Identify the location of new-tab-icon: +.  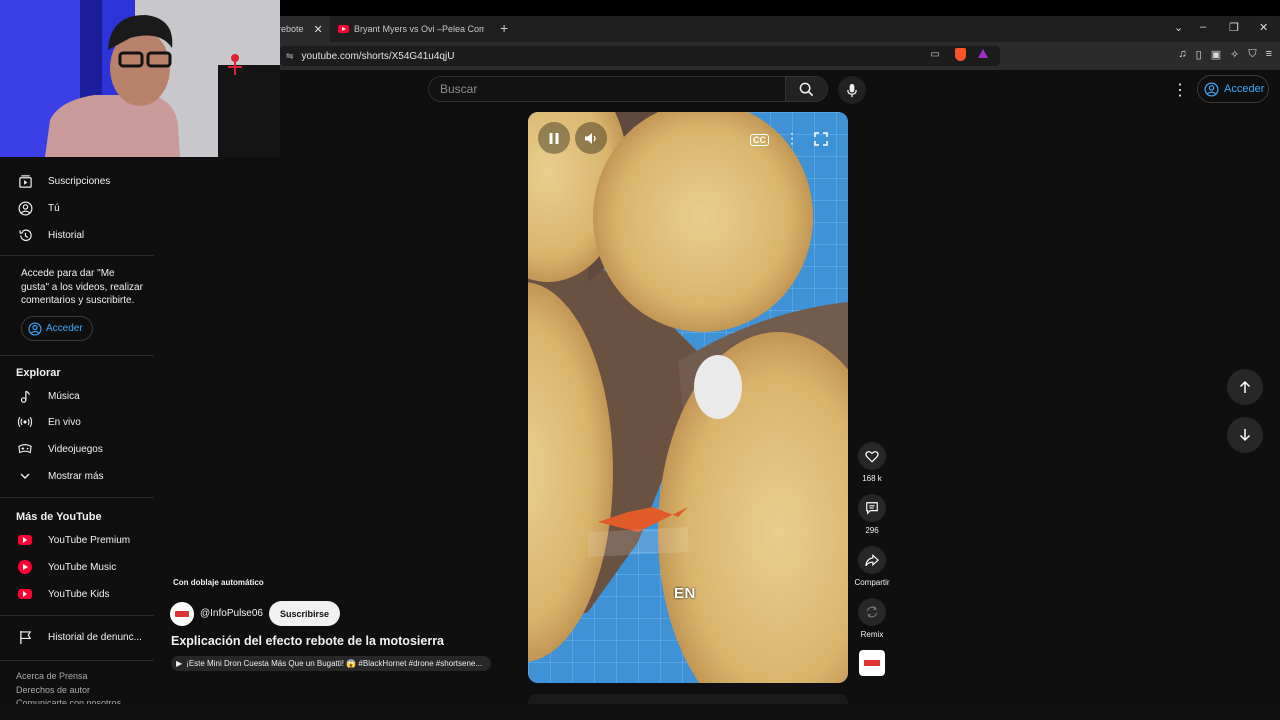
(504, 28).